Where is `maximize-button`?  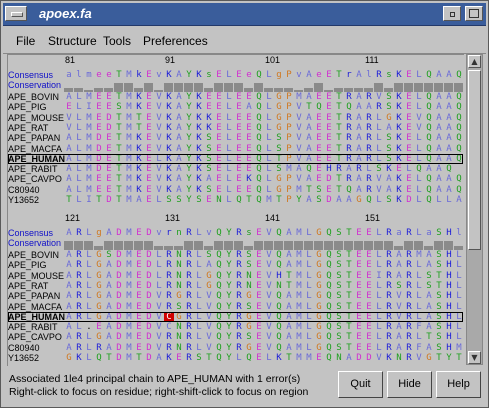 maximize-button is located at coordinates (474, 13).